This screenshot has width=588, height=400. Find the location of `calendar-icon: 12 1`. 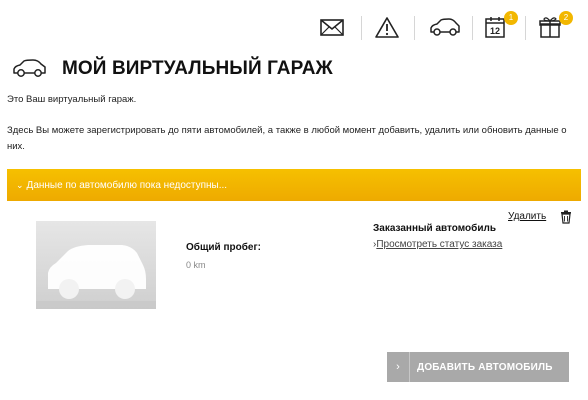

calendar-icon: 12 1 is located at coordinates (500, 25).